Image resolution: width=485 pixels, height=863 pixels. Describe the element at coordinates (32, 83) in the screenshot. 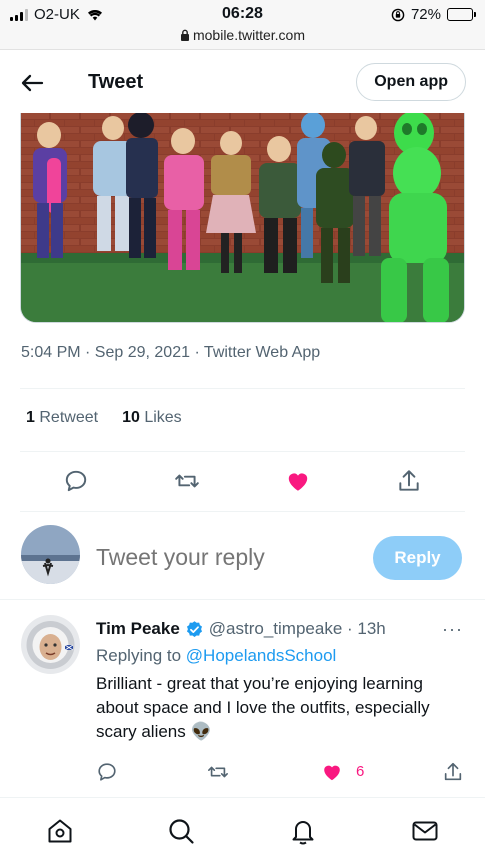

I see `back-arrow-icon` at that location.